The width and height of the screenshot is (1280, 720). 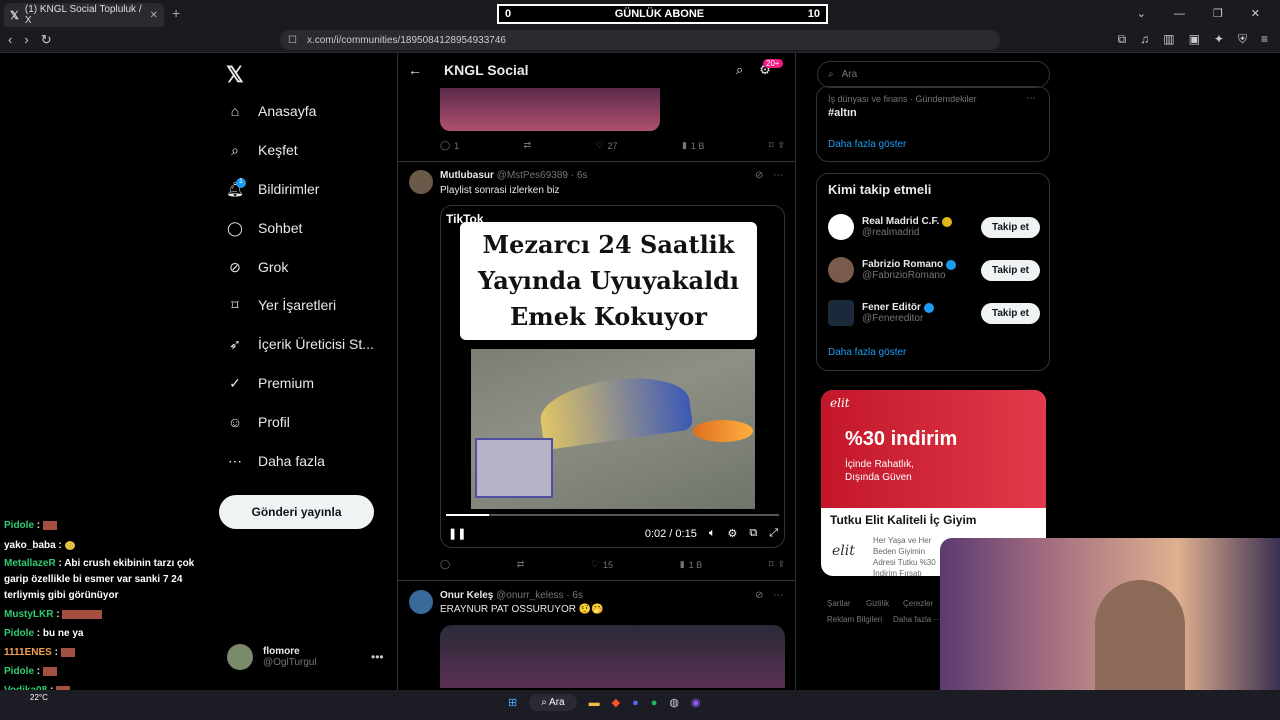 I want to click on weather-widget: 22°C, so click(x=39, y=697).